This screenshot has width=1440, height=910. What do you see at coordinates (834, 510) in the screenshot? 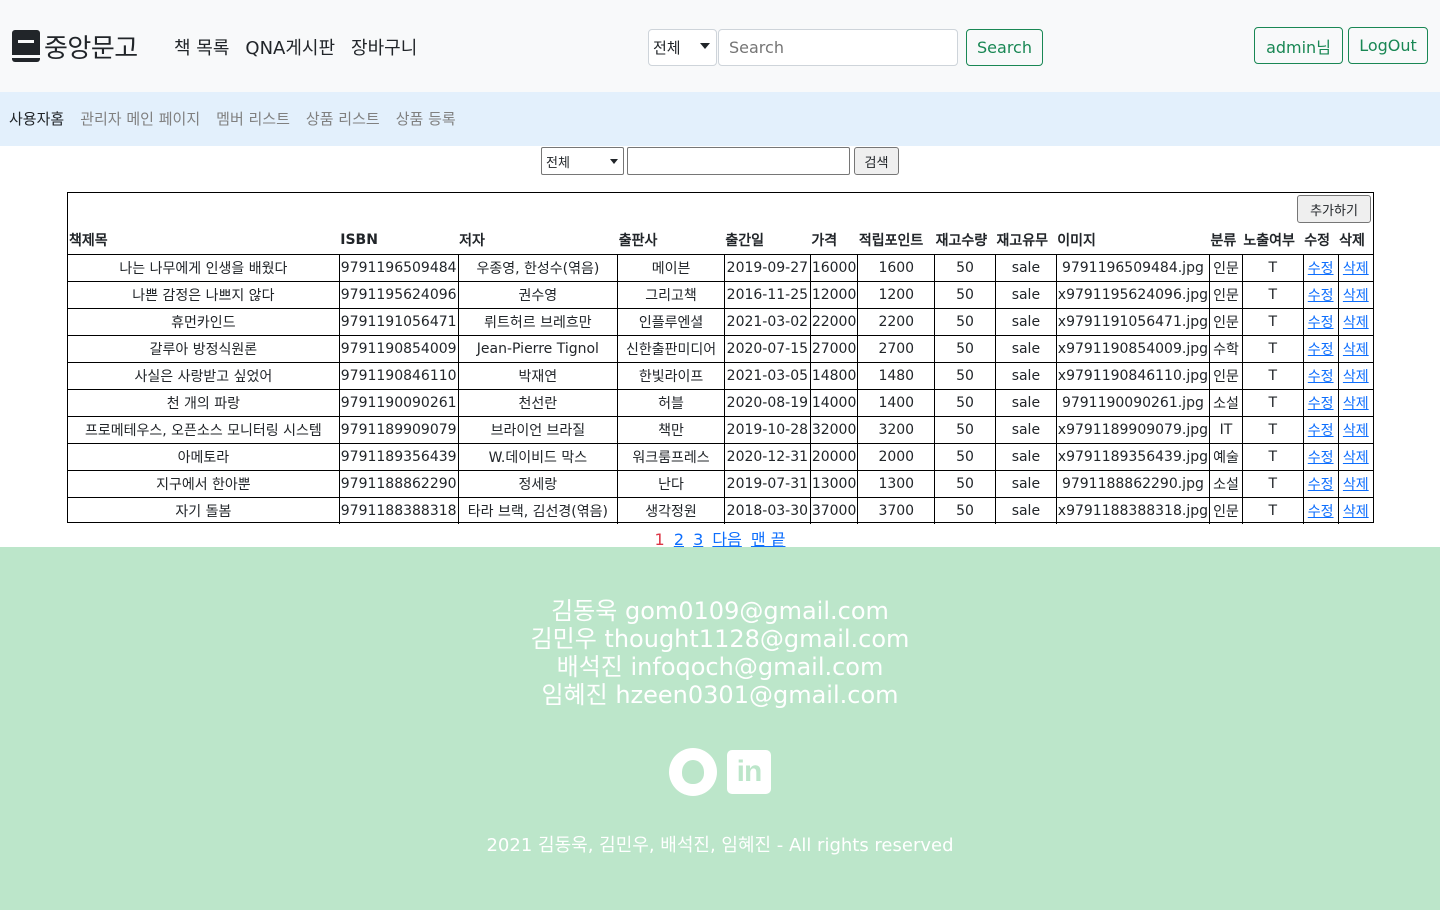
I see `table-cell: 37000` at bounding box center [834, 510].